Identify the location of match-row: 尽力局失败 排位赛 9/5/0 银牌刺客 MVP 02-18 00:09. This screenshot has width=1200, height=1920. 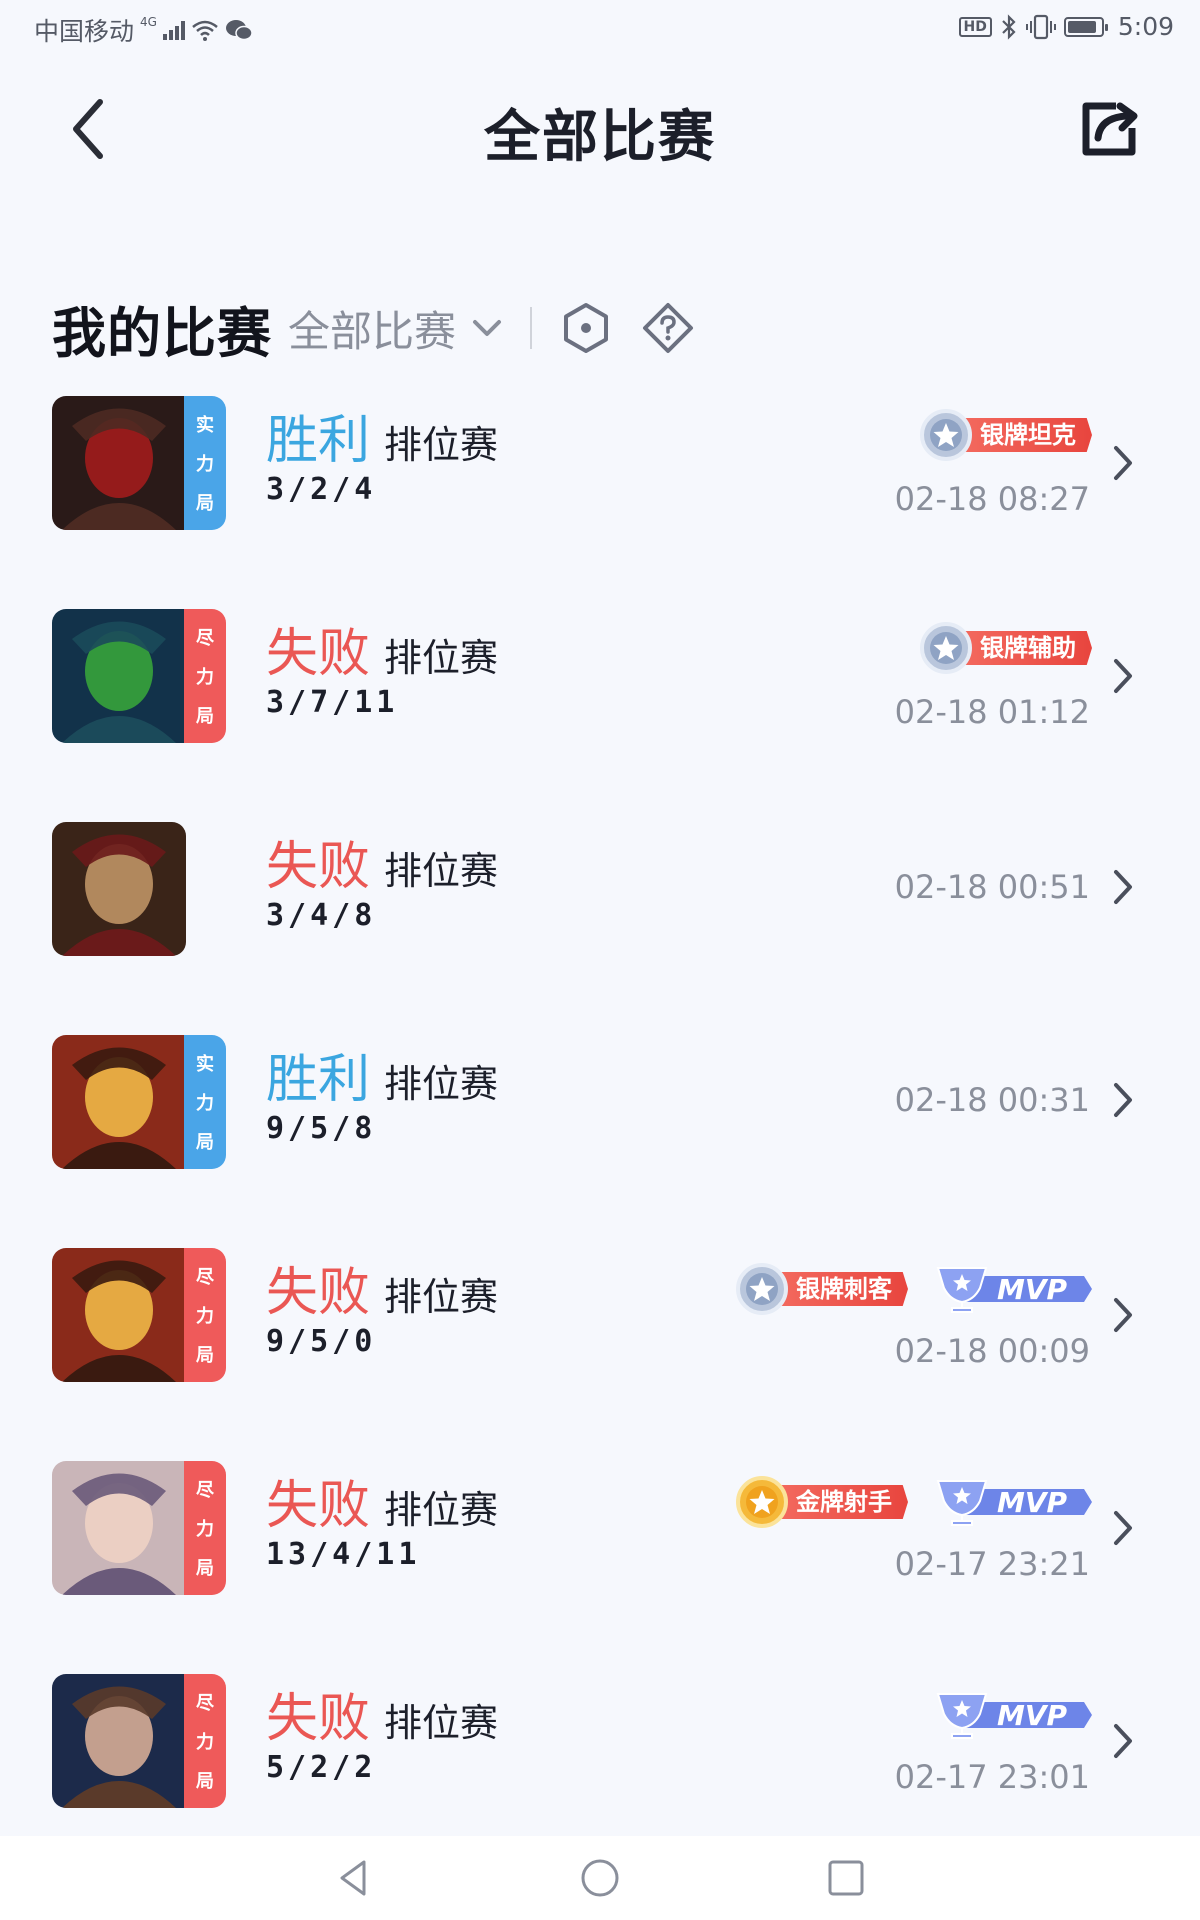
(600, 1350).